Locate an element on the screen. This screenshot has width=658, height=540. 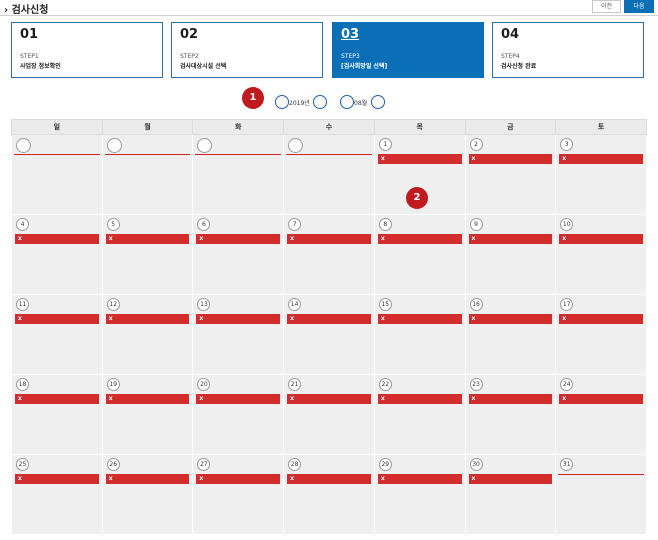
calendar-week: 25 x 26 x 27 x 28 x 29 x 30 x 31 is located at coordinates (329, 494).